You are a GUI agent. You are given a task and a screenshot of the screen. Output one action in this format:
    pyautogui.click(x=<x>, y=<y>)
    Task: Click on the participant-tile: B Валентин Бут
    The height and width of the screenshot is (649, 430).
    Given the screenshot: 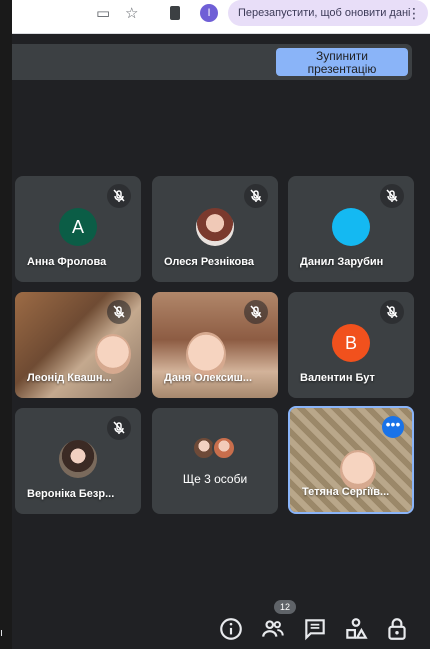 What is the action you would take?
    pyautogui.click(x=351, y=345)
    